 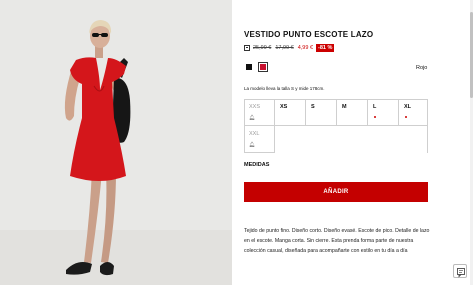 I want to click on size-option-xxs: XXS 🔔︎, so click(x=259, y=112).